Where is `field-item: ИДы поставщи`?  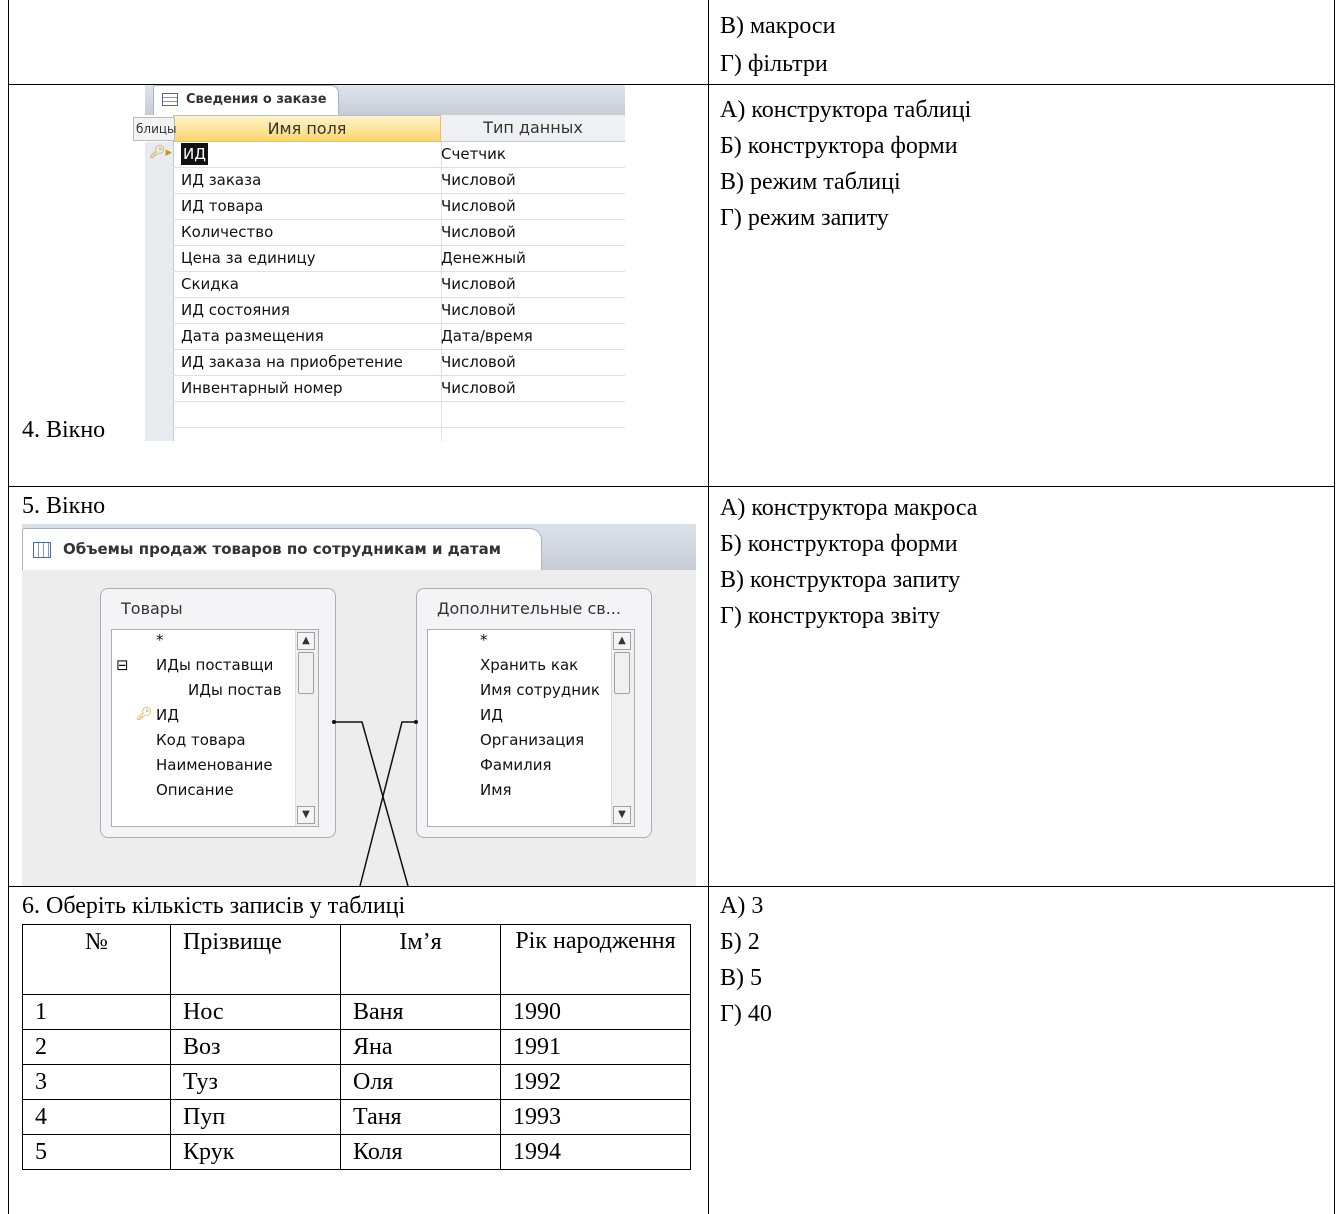
field-item: ИДы поставщи is located at coordinates (214, 665).